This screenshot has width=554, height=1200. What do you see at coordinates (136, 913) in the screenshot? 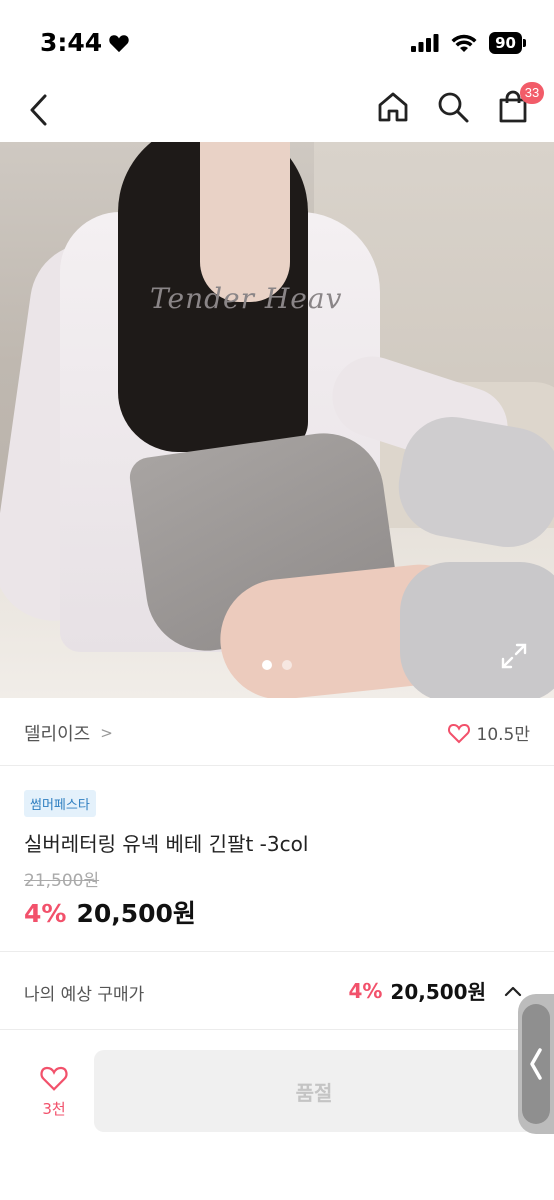
I see `sale-price: 20,500원` at bounding box center [136, 913].